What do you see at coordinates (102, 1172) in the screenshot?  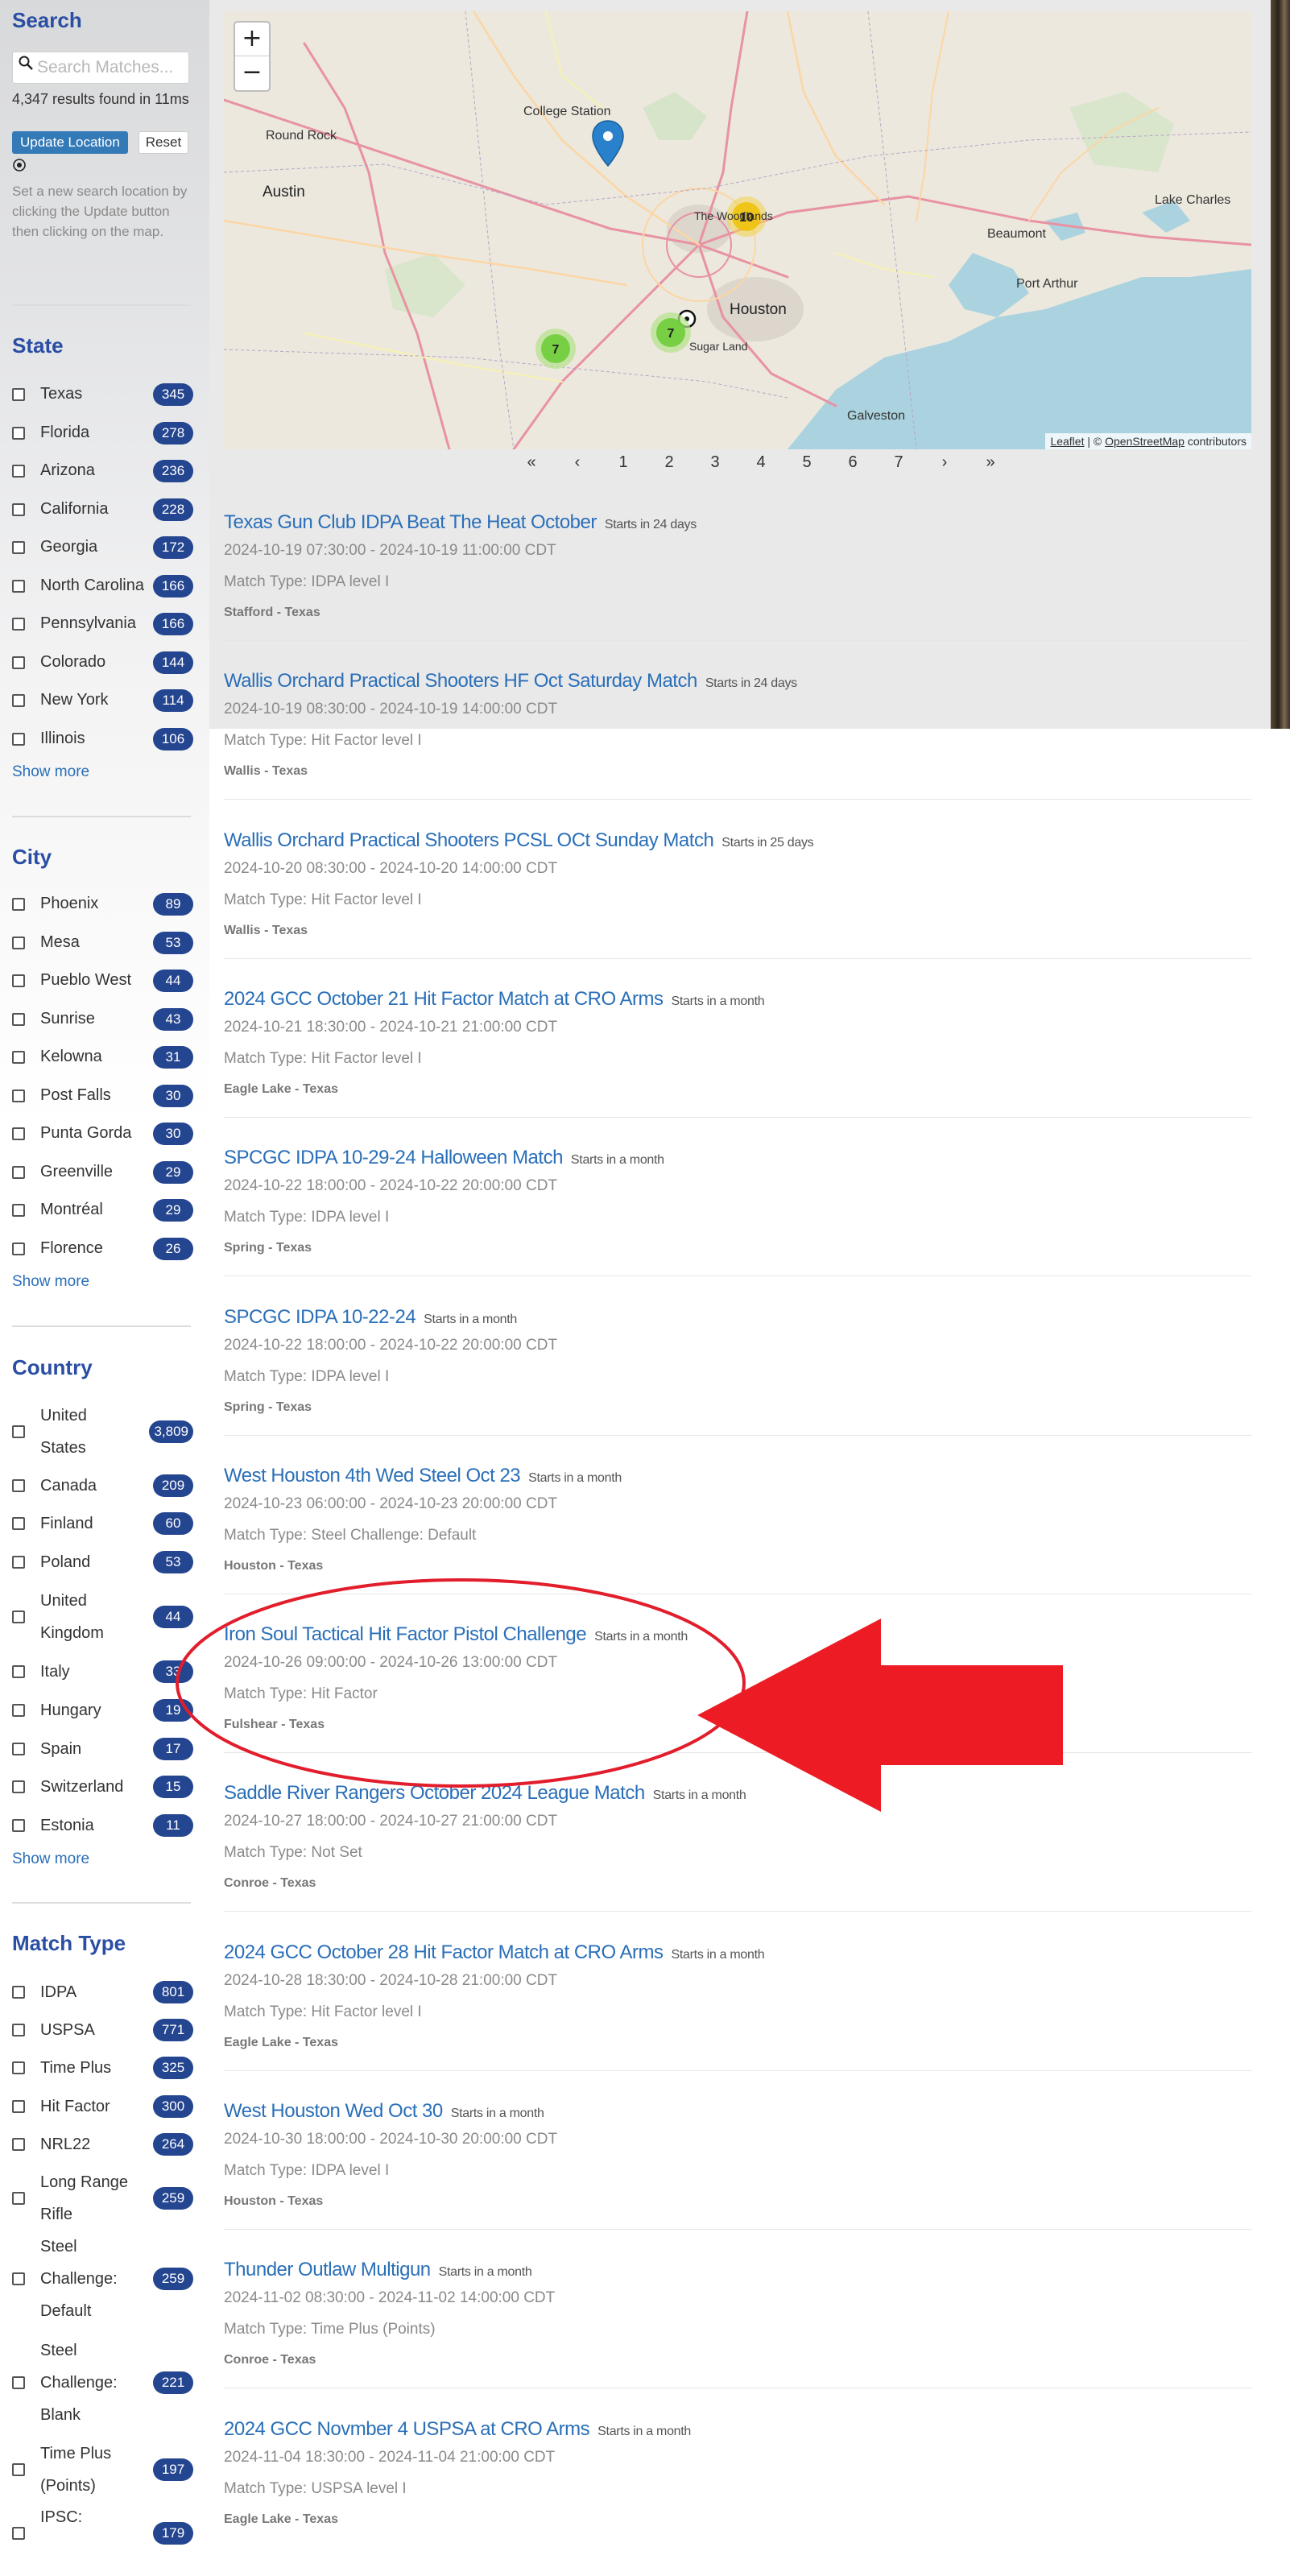 I see `city-filter-item: Greenville 29` at bounding box center [102, 1172].